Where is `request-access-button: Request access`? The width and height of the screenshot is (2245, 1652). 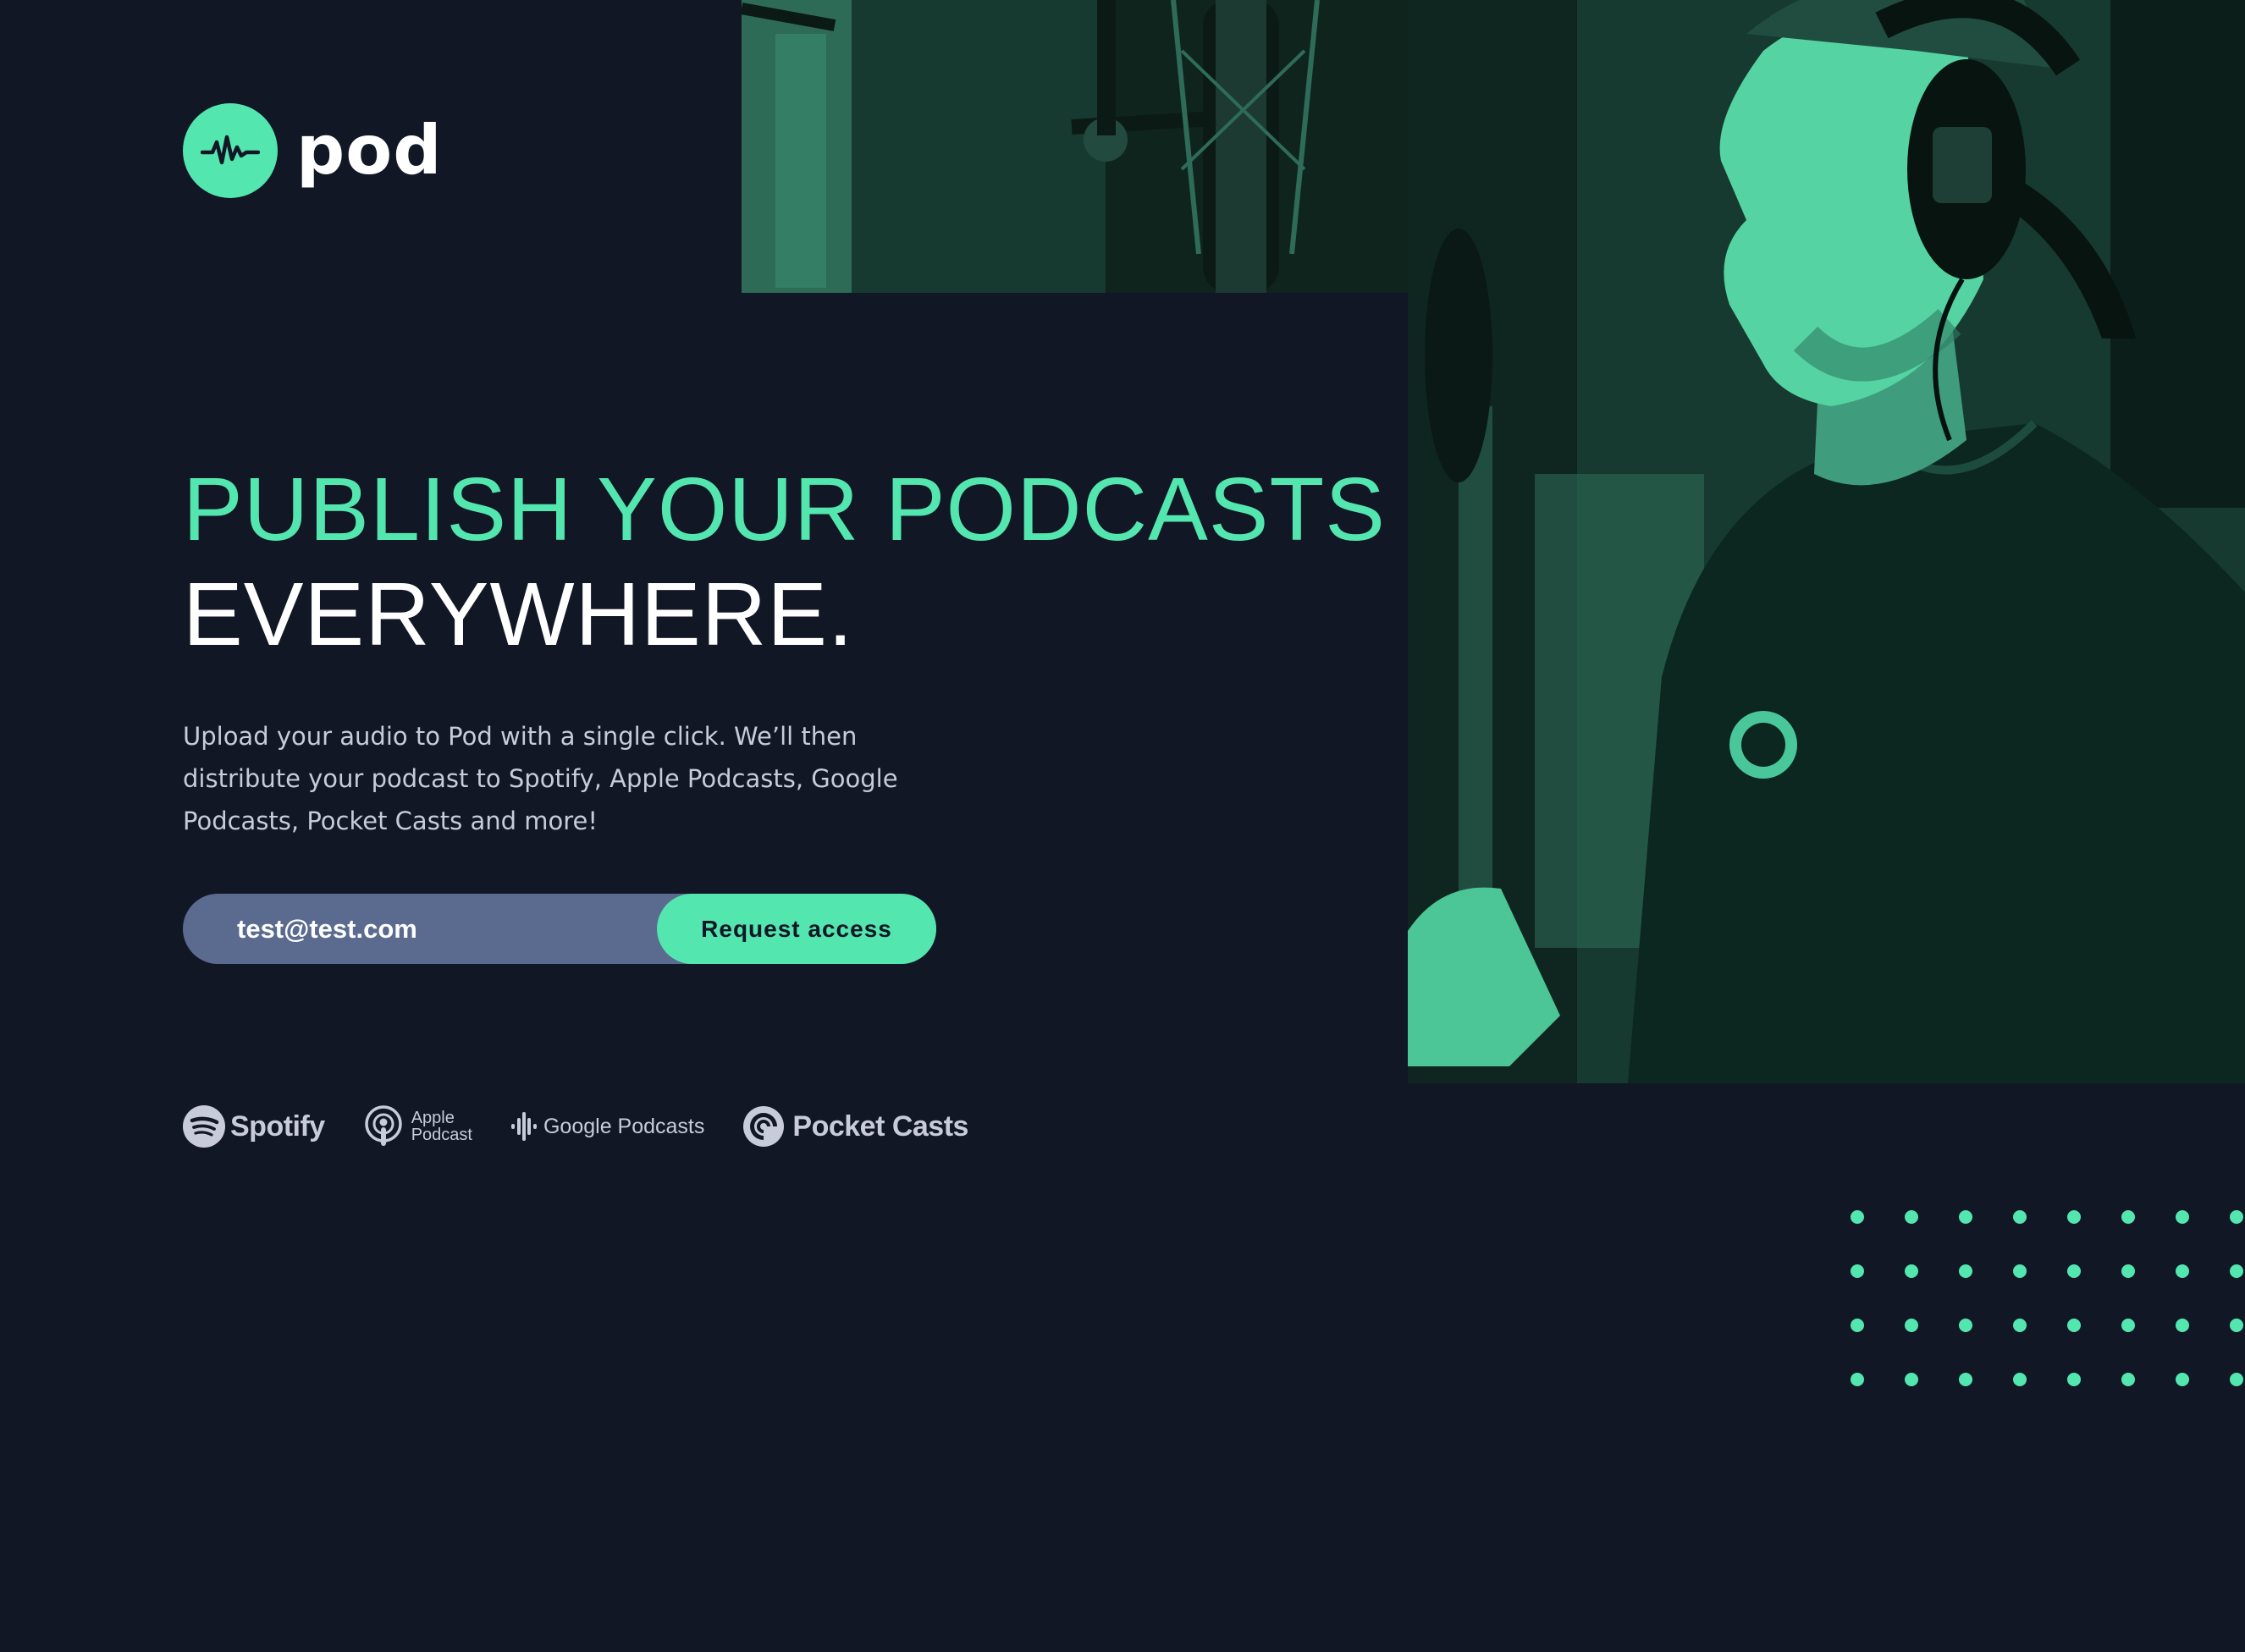
request-access-button: Request access is located at coordinates (796, 929).